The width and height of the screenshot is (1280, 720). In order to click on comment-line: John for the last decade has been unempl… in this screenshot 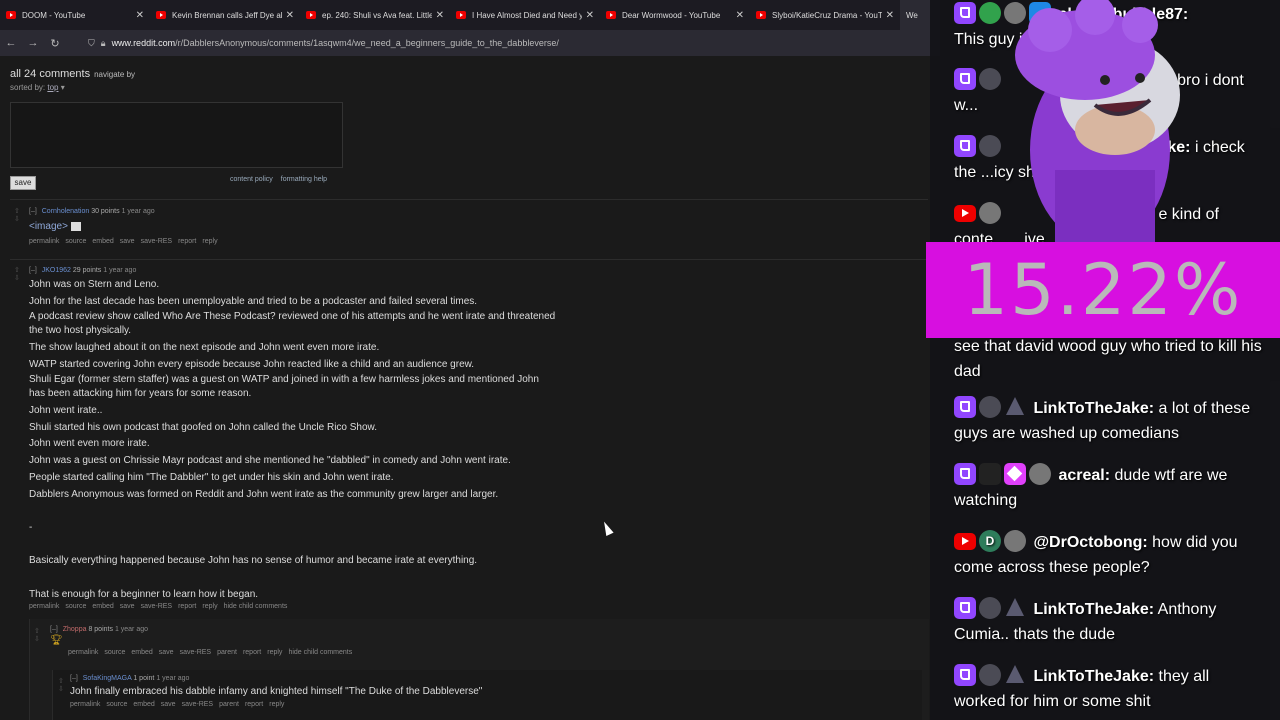, I will do `click(253, 301)`.